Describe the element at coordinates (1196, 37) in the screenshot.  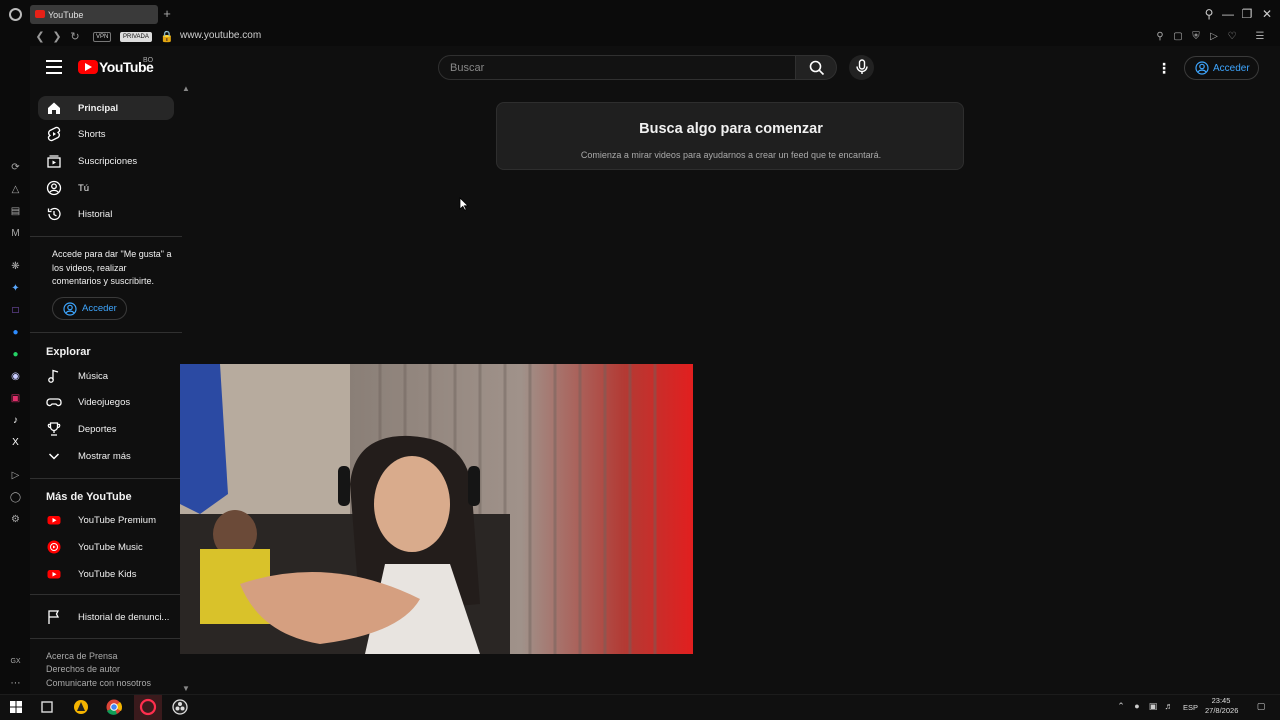
I see `shield-icon: ⛨` at that location.